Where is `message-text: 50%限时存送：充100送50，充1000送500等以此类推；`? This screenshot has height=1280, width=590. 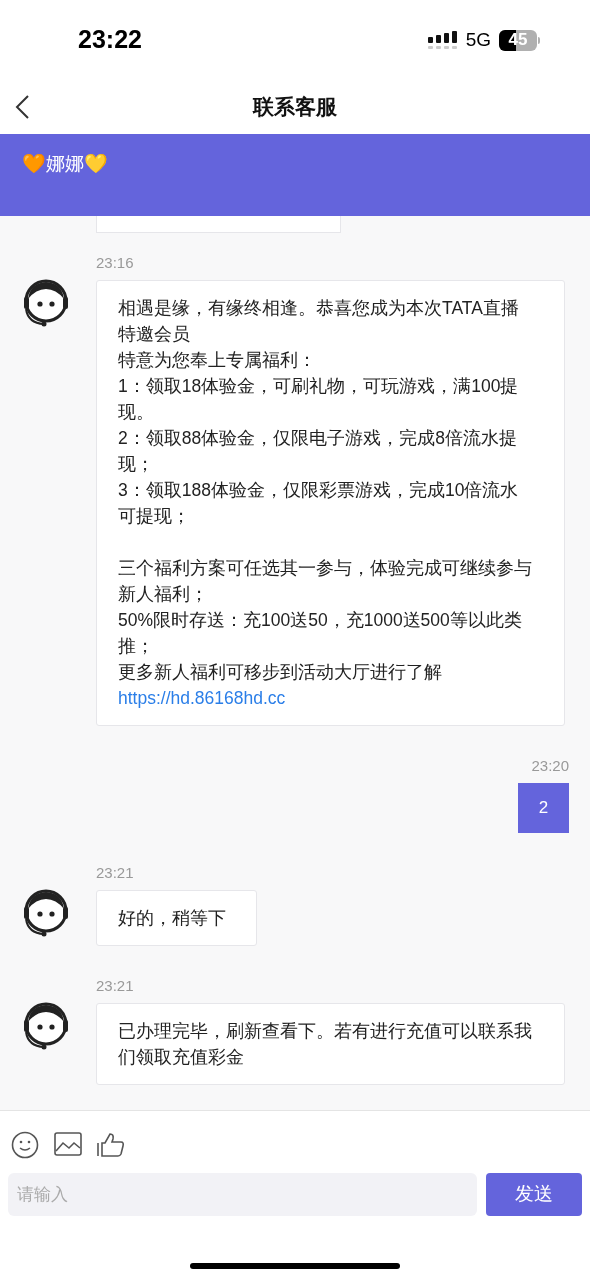 message-text: 50%限时存送：充100送50，充1000送500等以此类推； is located at coordinates (320, 633).